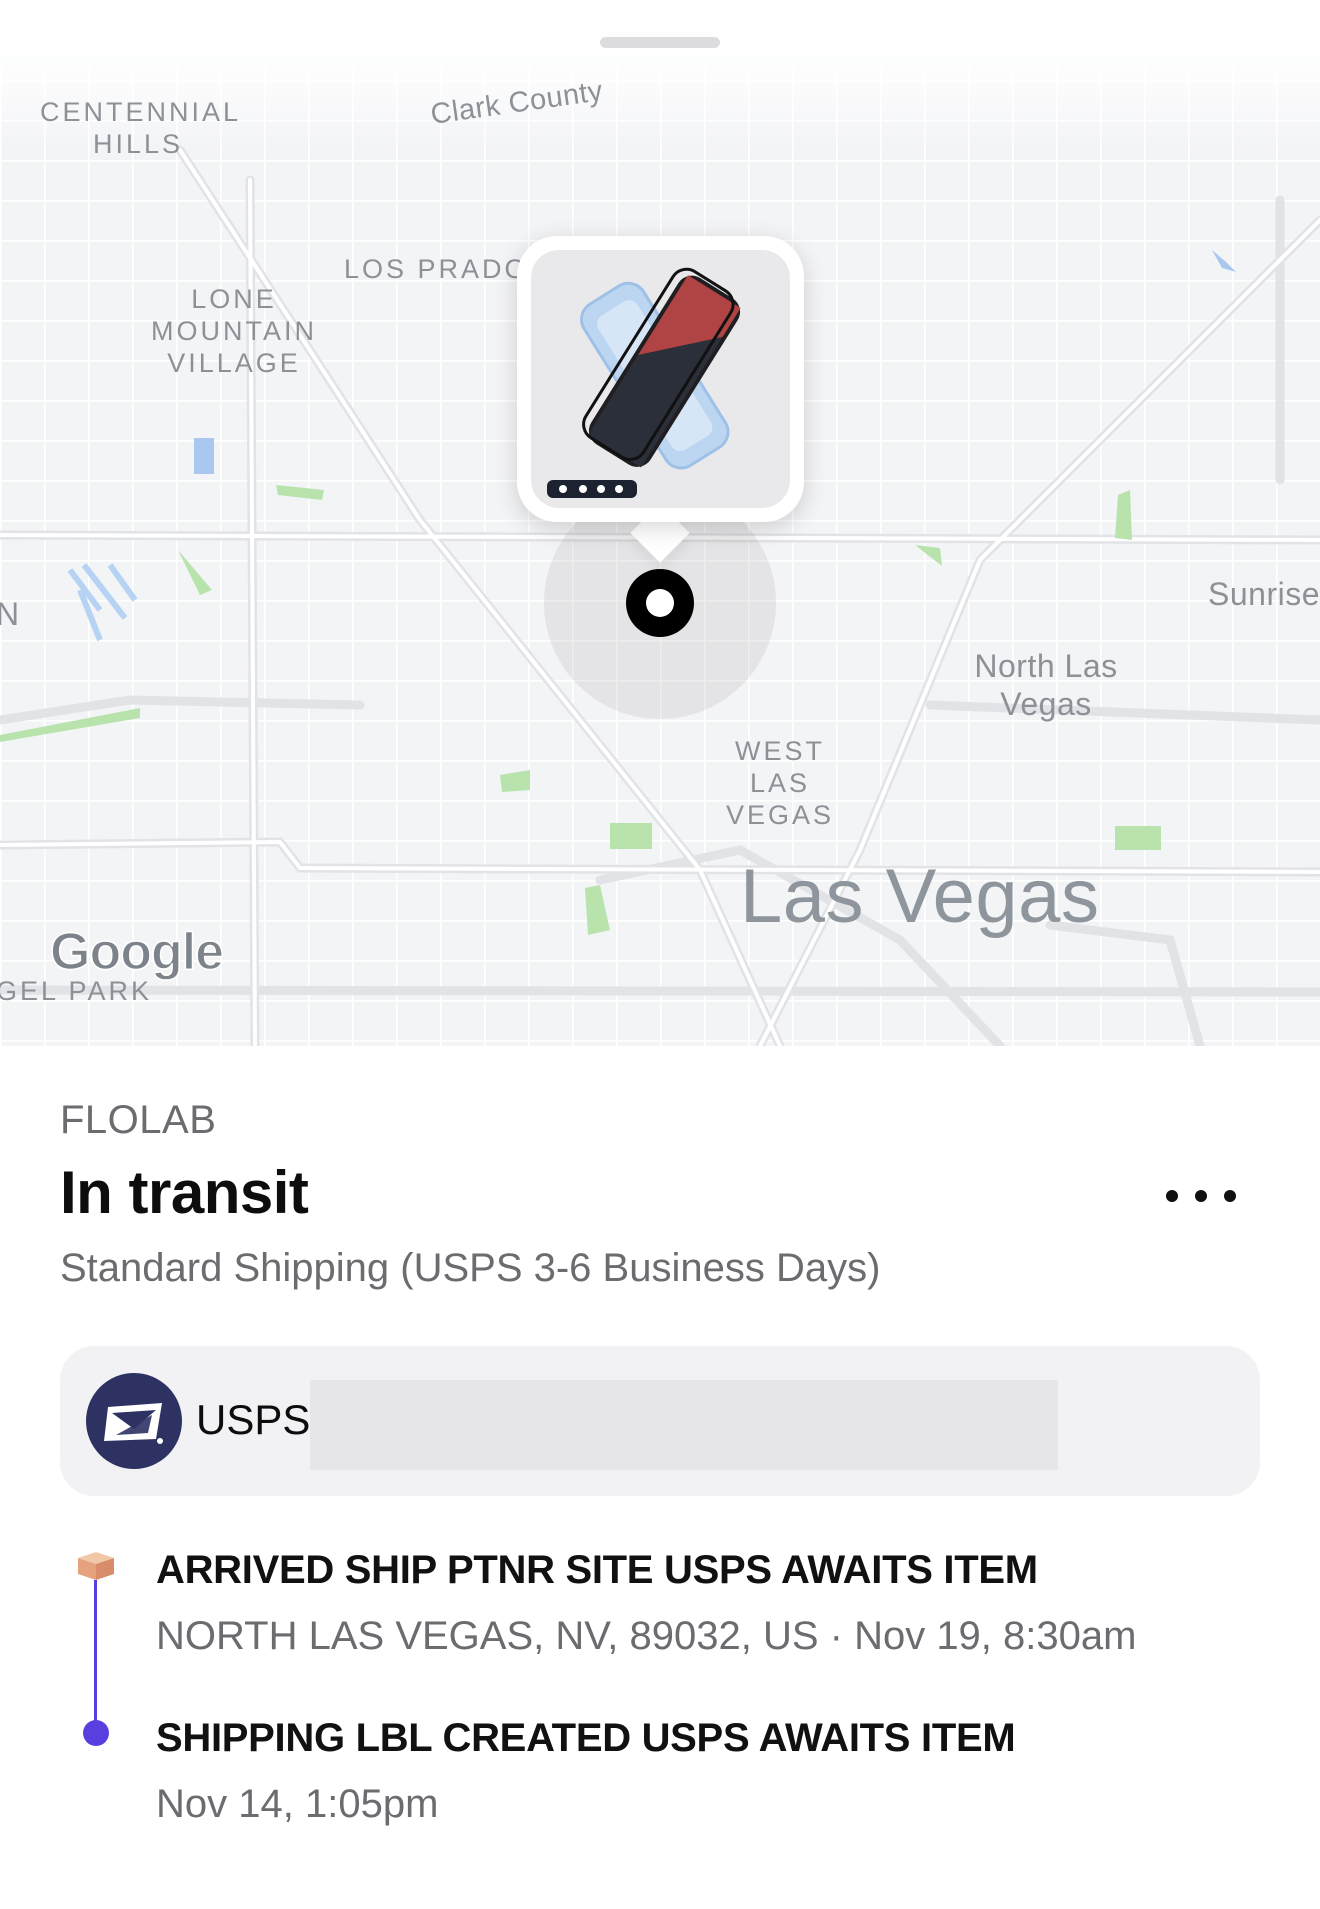  What do you see at coordinates (586, 1738) in the screenshot?
I see `tracking-event-title: SHIPPING LBL CREATED USPS AWAITS ITEM` at bounding box center [586, 1738].